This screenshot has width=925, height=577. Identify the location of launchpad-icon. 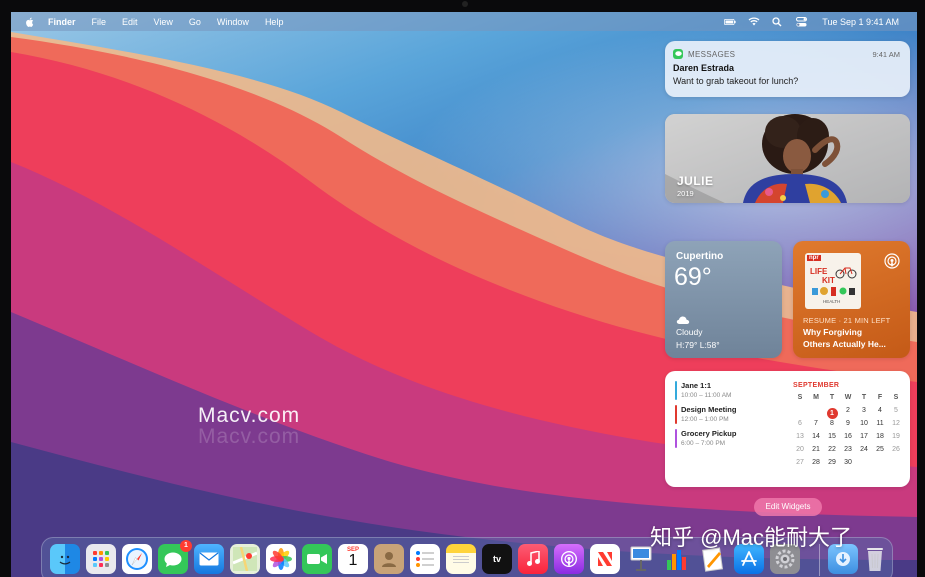
(101, 559).